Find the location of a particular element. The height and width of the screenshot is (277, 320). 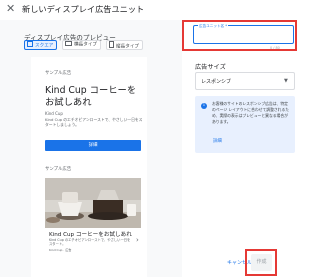

chip-wide: 横長タイプ is located at coordinates (81, 45).